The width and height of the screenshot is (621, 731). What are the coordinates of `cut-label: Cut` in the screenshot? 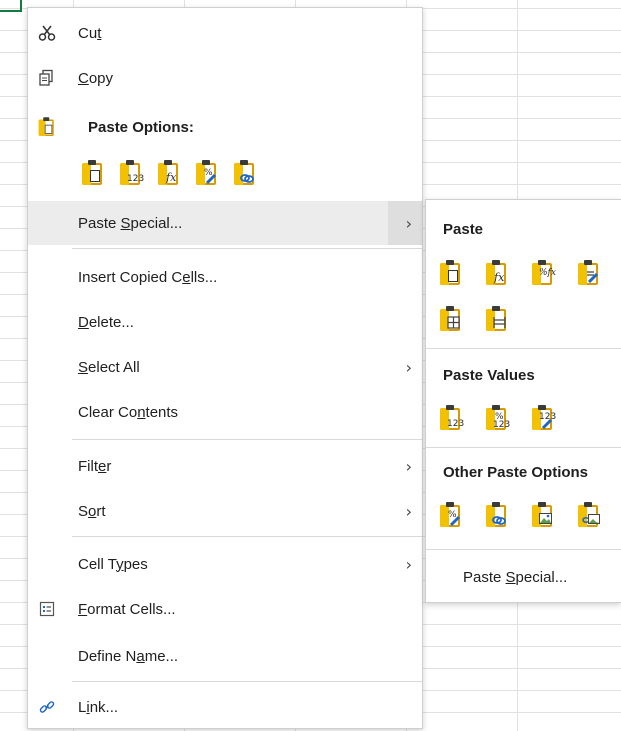 It's located at (90, 33).